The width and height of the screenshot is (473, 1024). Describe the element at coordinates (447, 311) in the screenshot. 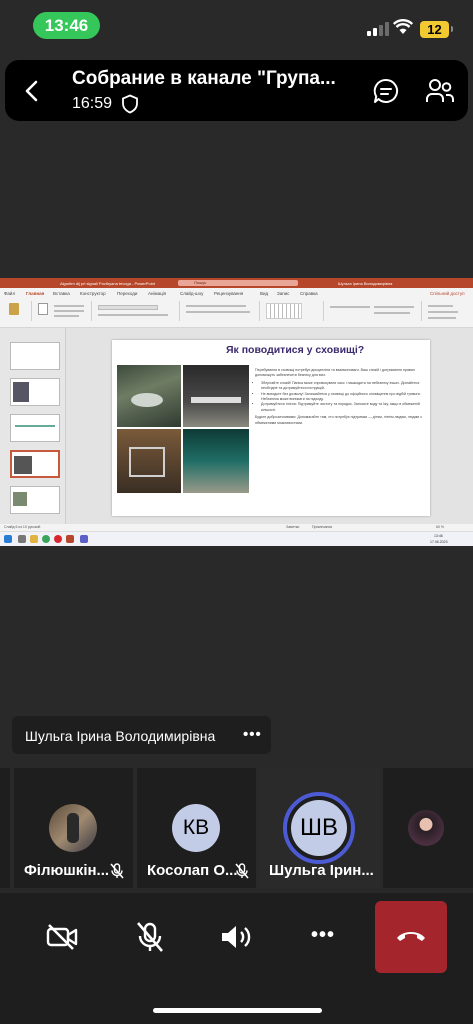

I see `ribbon-group-editing` at that location.